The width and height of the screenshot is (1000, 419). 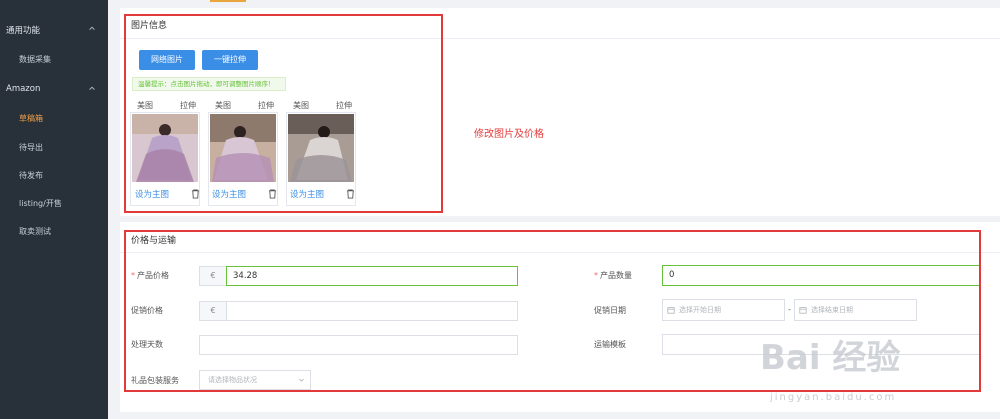 I want to click on watermark-logo: Bai 经验, so click(x=830, y=358).